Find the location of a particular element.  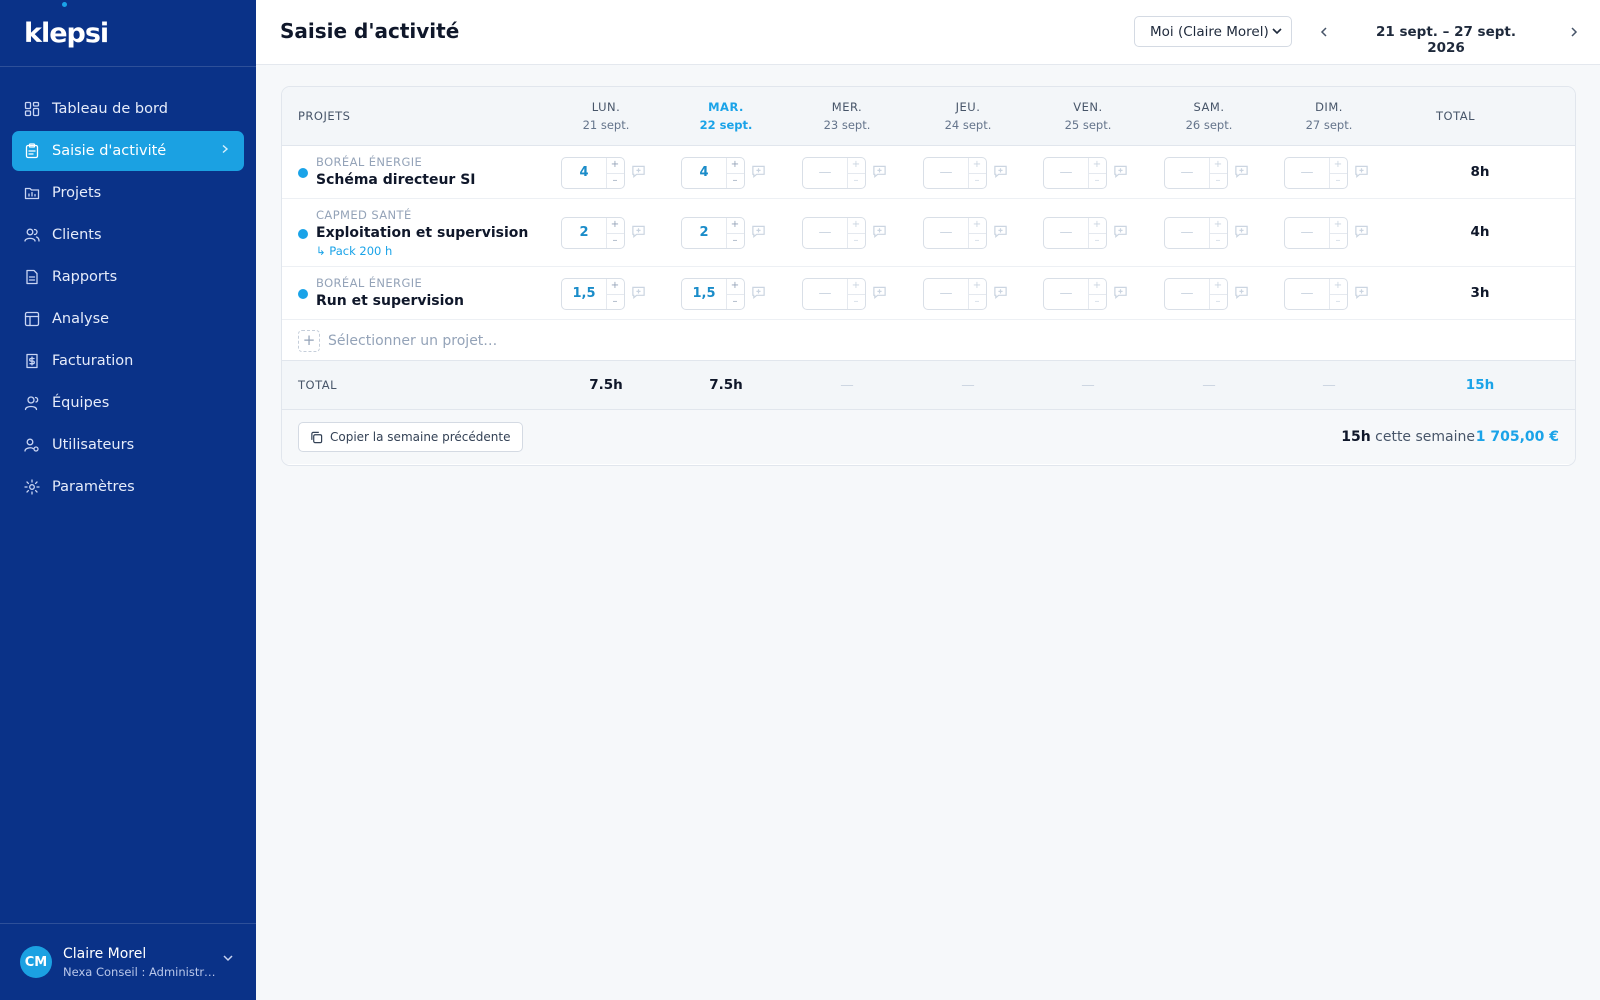

next-week-button is located at coordinates (1574, 32).